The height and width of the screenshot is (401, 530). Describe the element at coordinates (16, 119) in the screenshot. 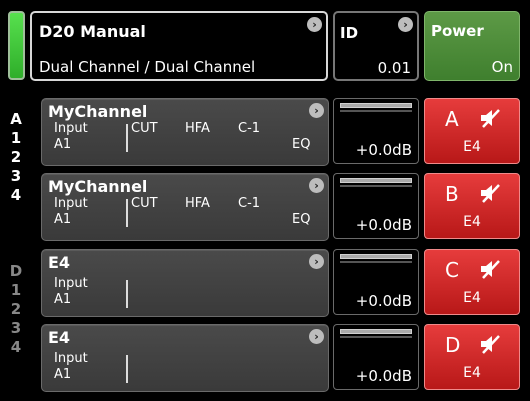

I see `side-label-a: A` at that location.